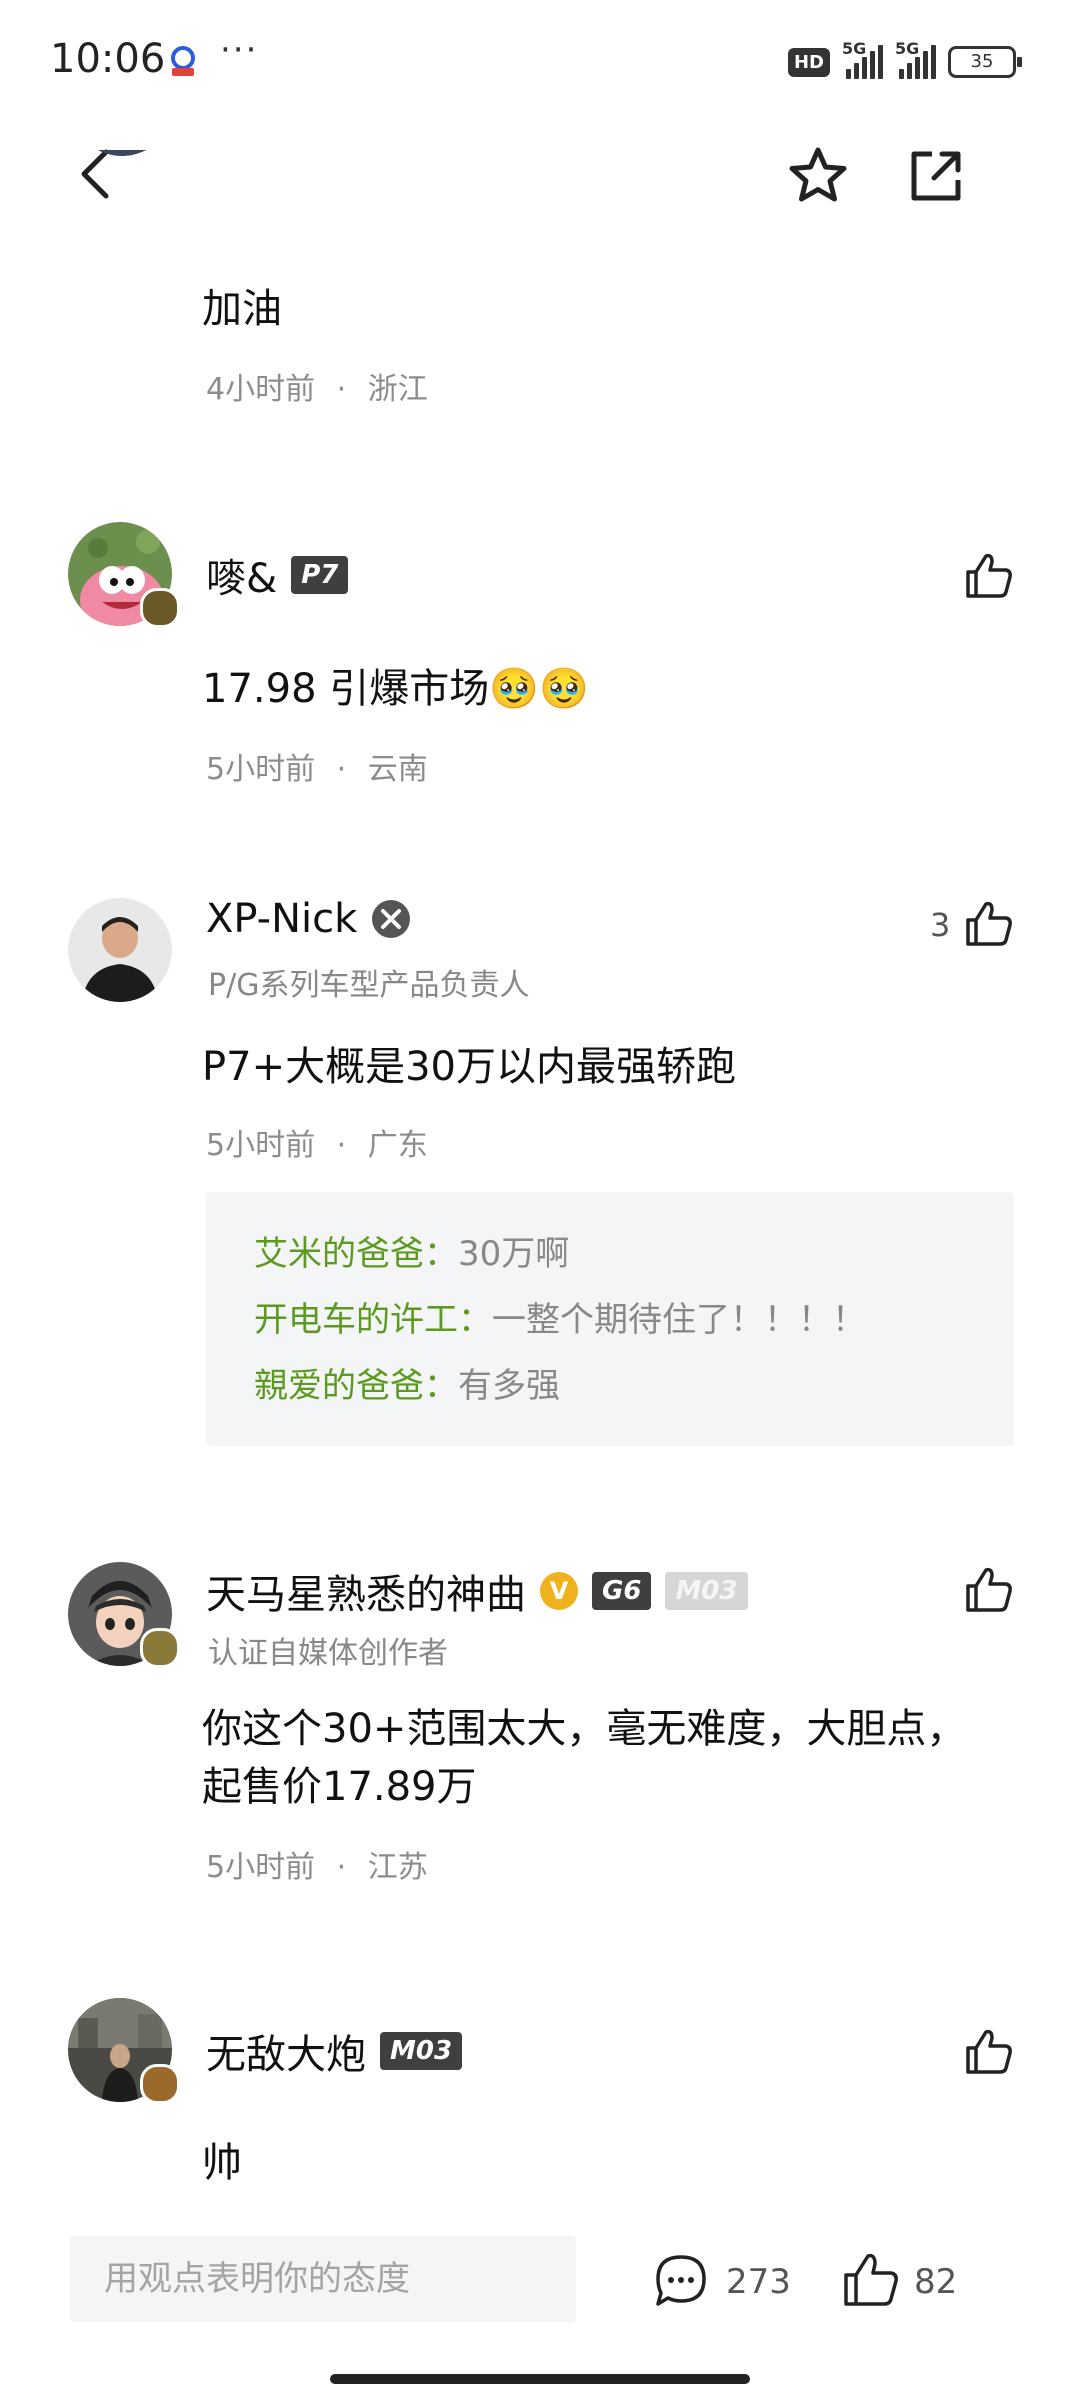 This screenshot has width=1080, height=2400. Describe the element at coordinates (317, 386) in the screenshot. I see `comment-meta: 4小时前 · 浙江` at that location.